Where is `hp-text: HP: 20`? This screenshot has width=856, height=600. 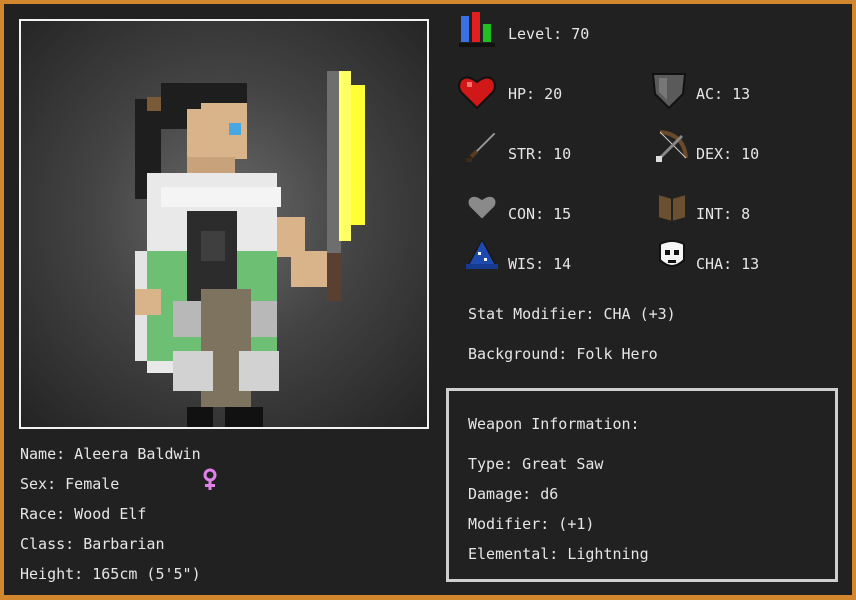
hp-text: HP: 20 is located at coordinates (535, 94).